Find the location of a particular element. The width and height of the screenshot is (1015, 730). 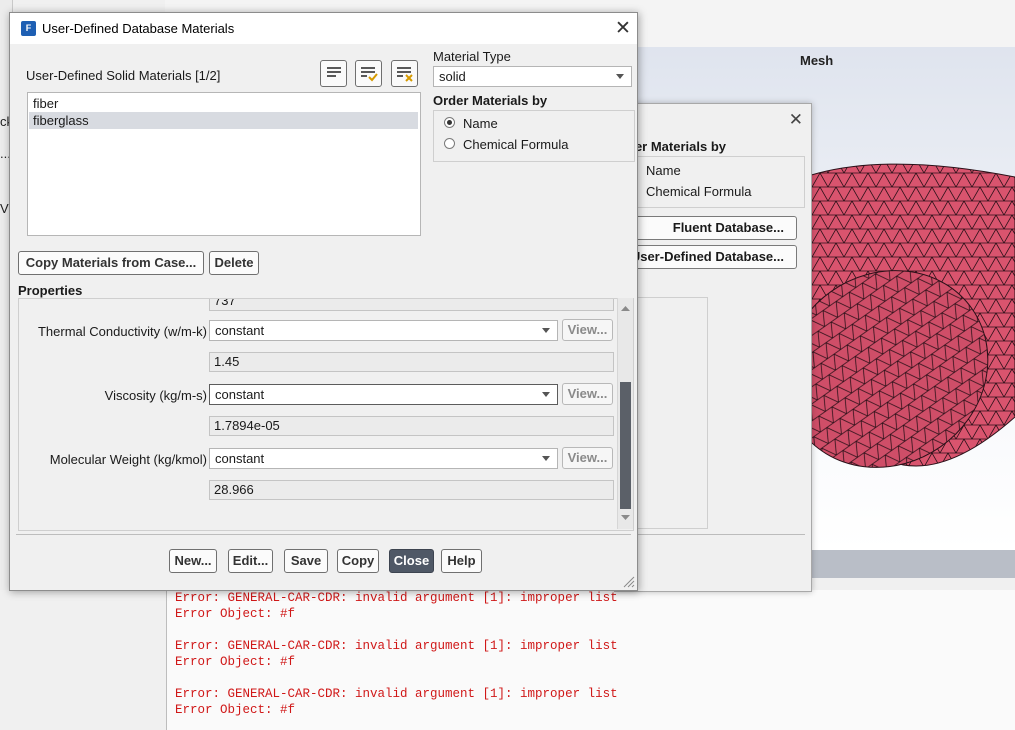

graphics-title: Mesh is located at coordinates (817, 60).